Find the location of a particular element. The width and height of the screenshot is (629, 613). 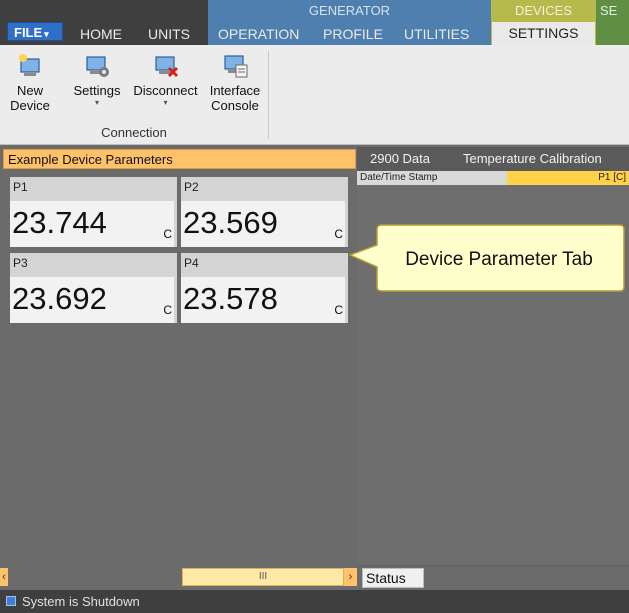

param-value: 23.744 is located at coordinates (59, 222).